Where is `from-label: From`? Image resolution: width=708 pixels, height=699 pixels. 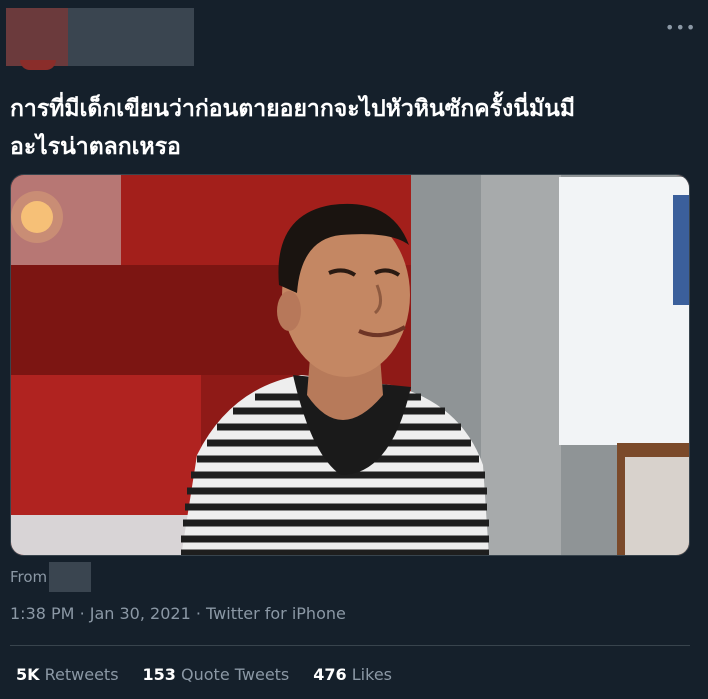 from-label: From is located at coordinates (29, 577).